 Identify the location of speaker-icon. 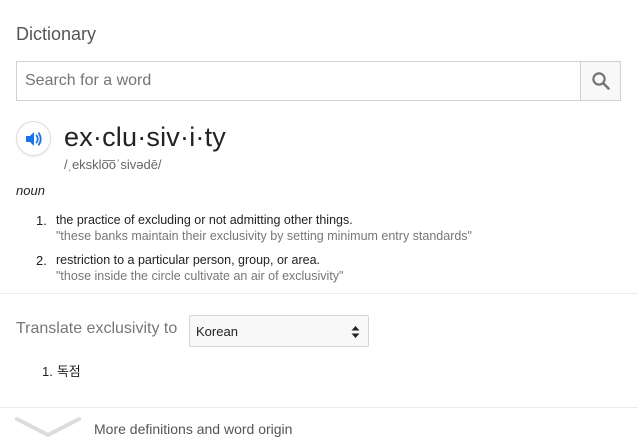
(33, 138).